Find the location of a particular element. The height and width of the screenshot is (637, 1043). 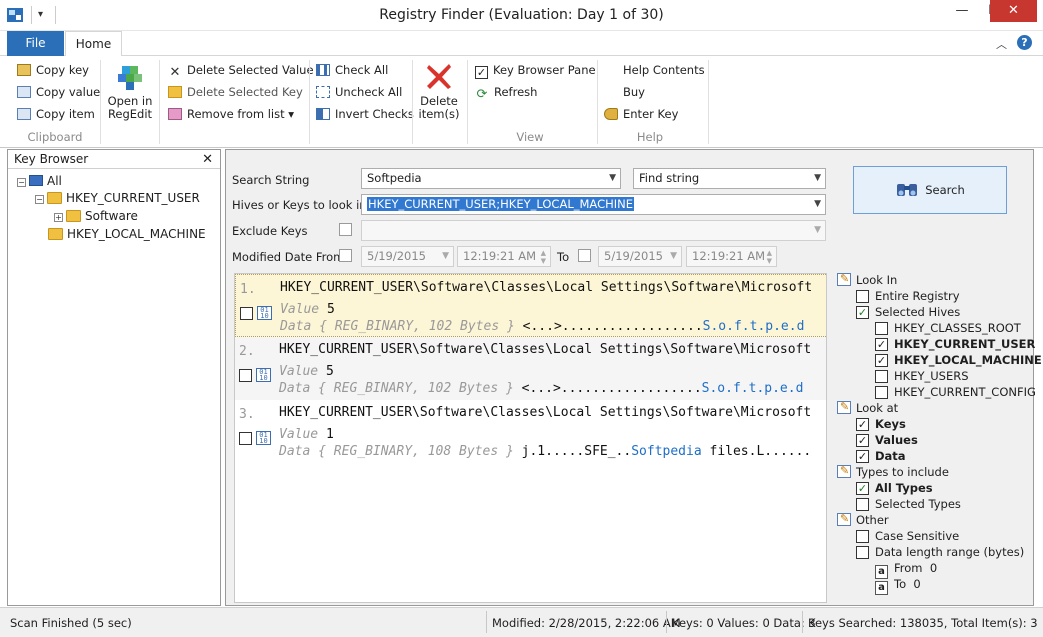

collapse-ribbon-icon: ︿ is located at coordinates (1001, 44).